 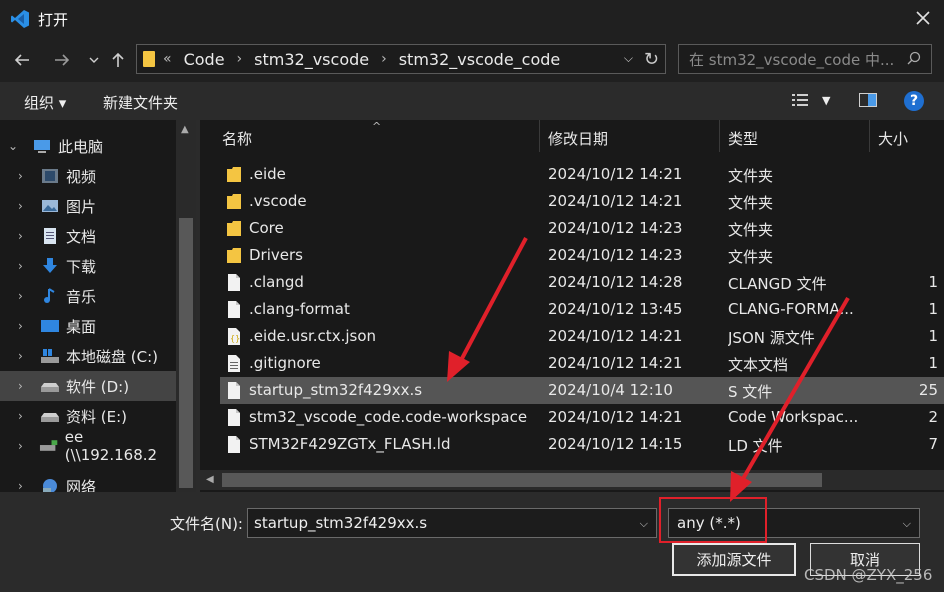 I want to click on sidebar-item-label: 图片, so click(x=81, y=206).